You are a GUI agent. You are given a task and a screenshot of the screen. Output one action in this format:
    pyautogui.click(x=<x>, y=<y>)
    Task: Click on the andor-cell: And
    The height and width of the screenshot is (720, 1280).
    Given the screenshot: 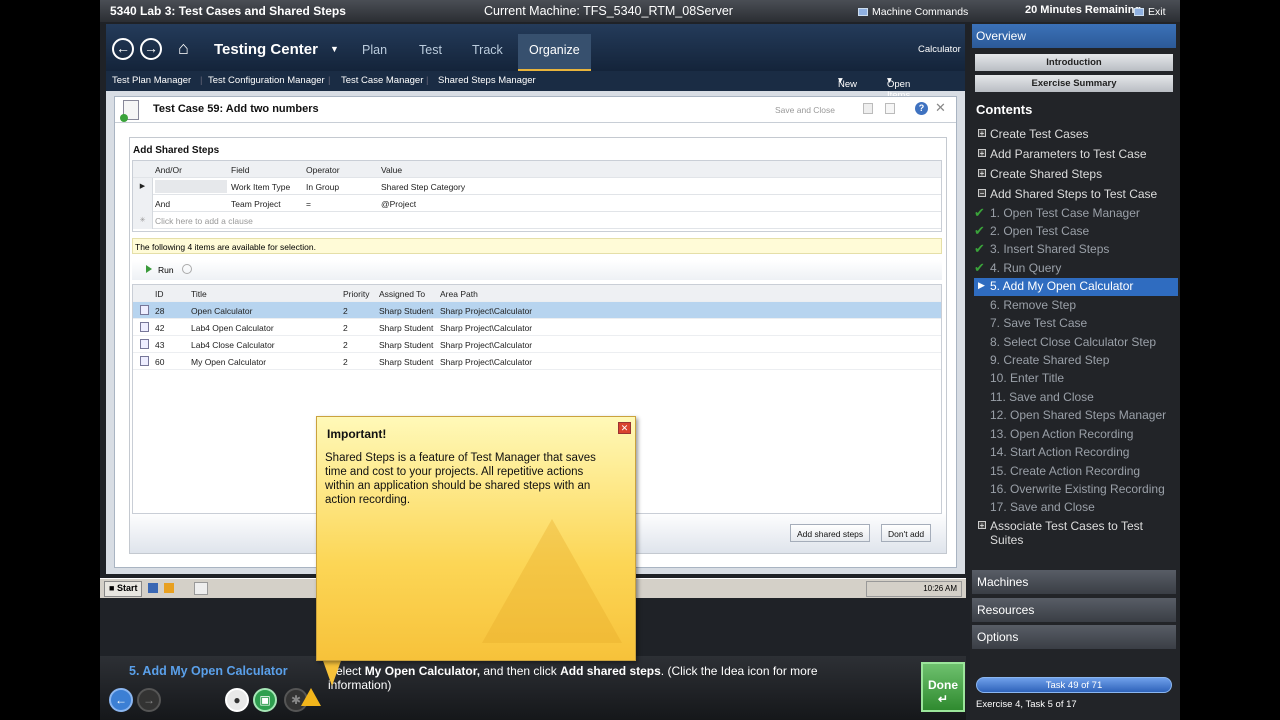 What is the action you would take?
    pyautogui.click(x=162, y=204)
    